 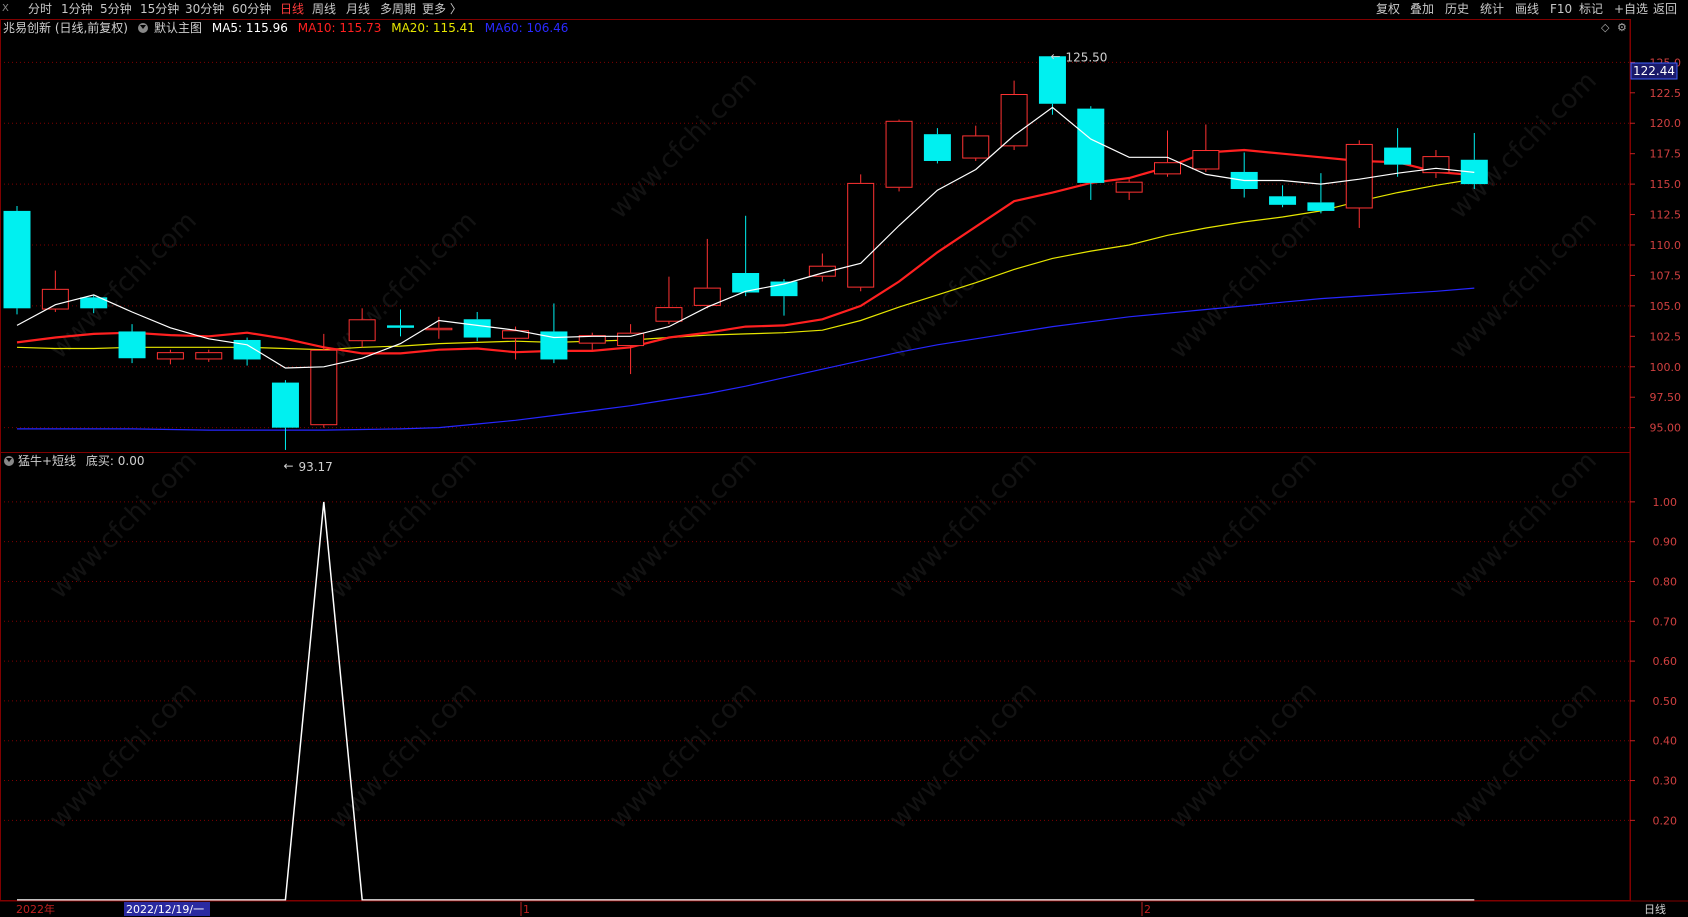 What do you see at coordinates (315, 467) in the screenshot?
I see `low-price-annotation: 93.17` at bounding box center [315, 467].